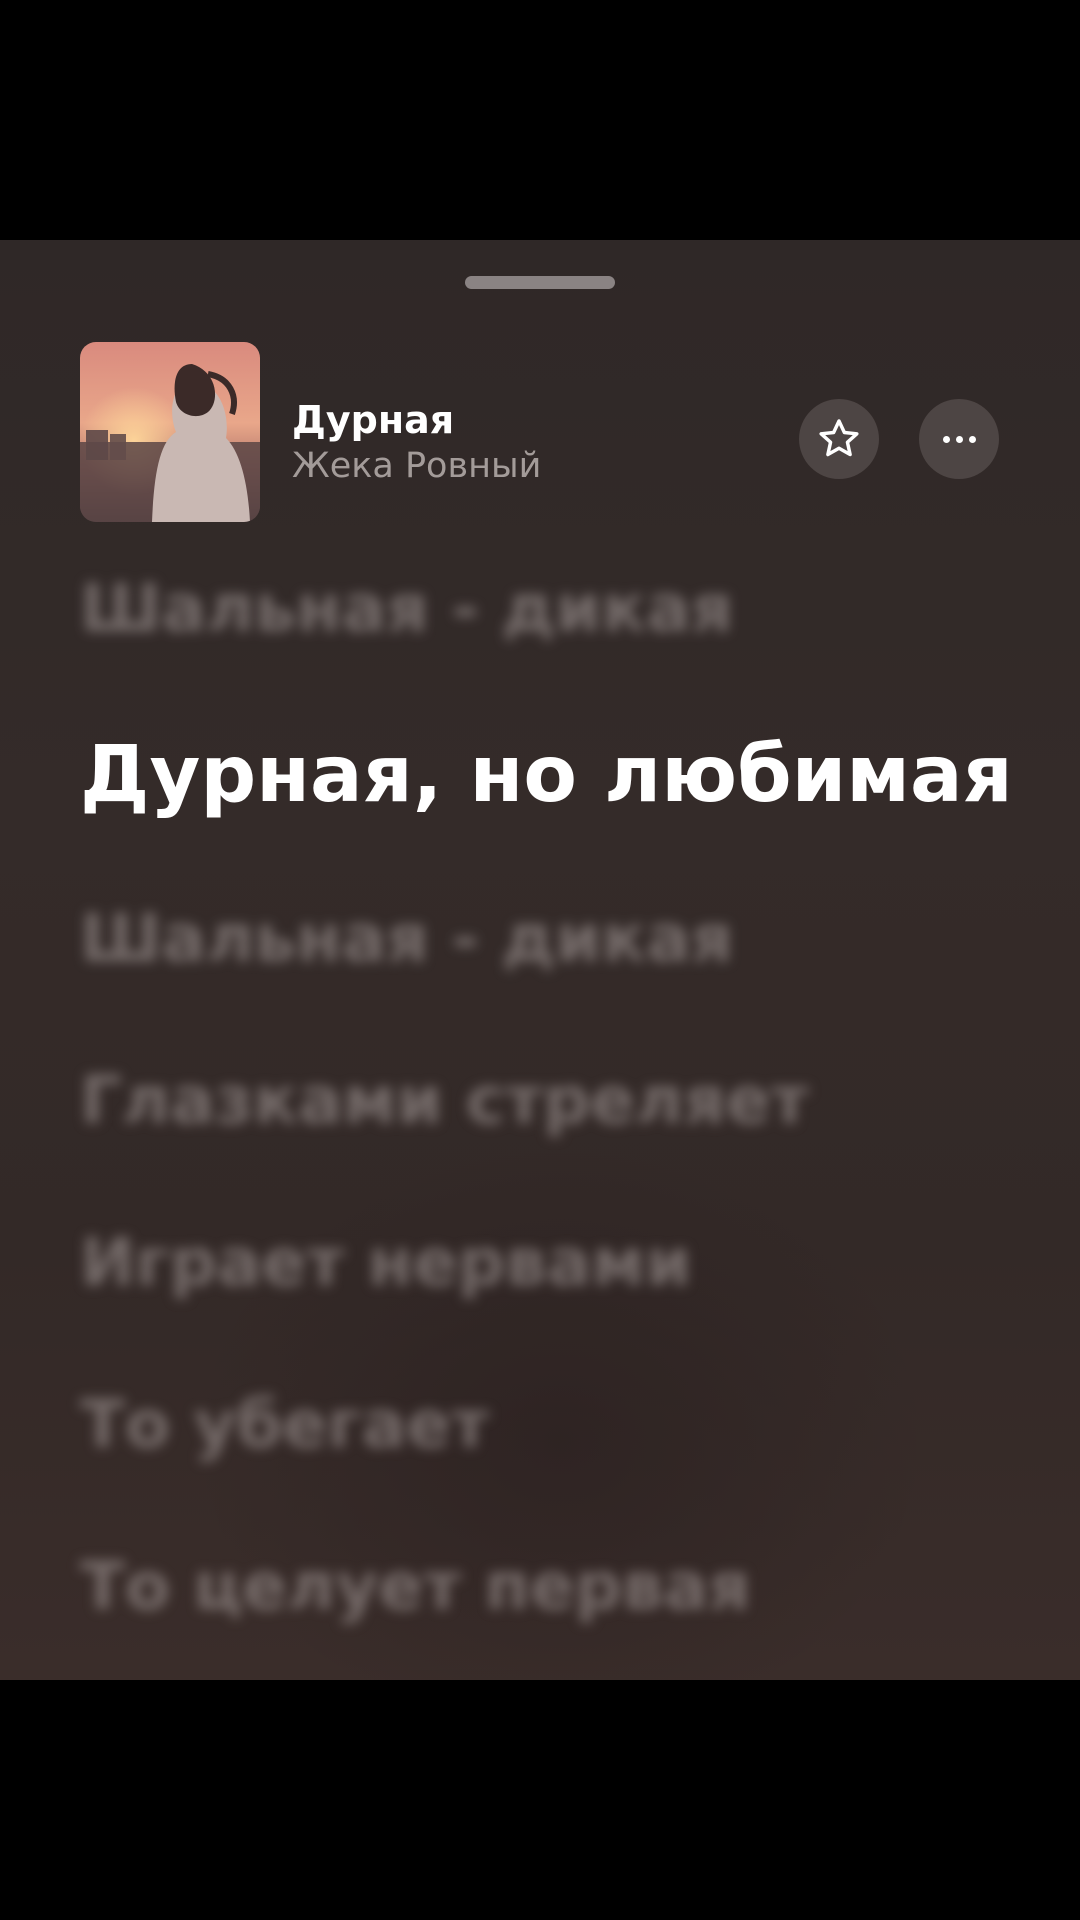  What do you see at coordinates (444, 1100) in the screenshot?
I see `lyric-line: Глазками стреляет` at bounding box center [444, 1100].